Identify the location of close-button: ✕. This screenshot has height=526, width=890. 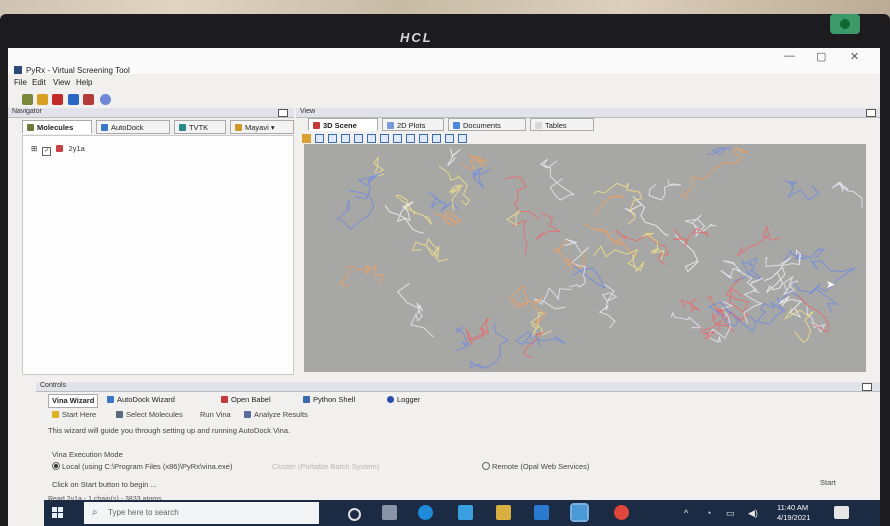
(854, 56).